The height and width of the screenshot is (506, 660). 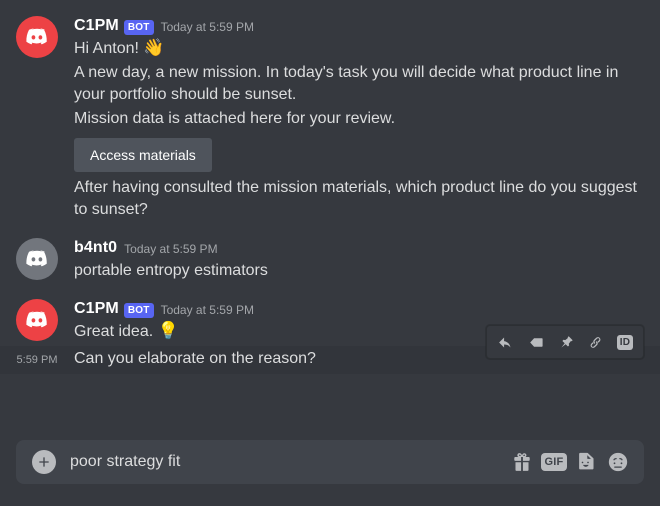 I want to click on gift-button, so click(x=522, y=462).